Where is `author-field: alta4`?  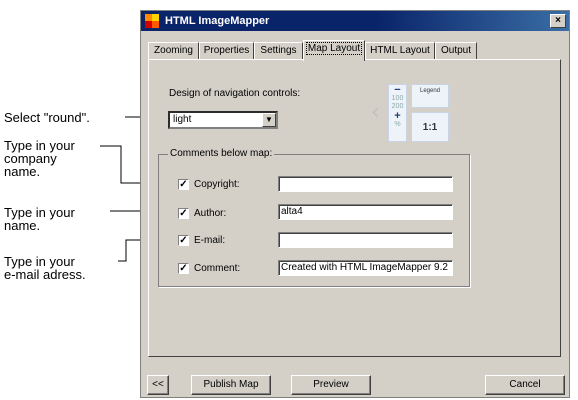 author-field: alta4 is located at coordinates (365, 212).